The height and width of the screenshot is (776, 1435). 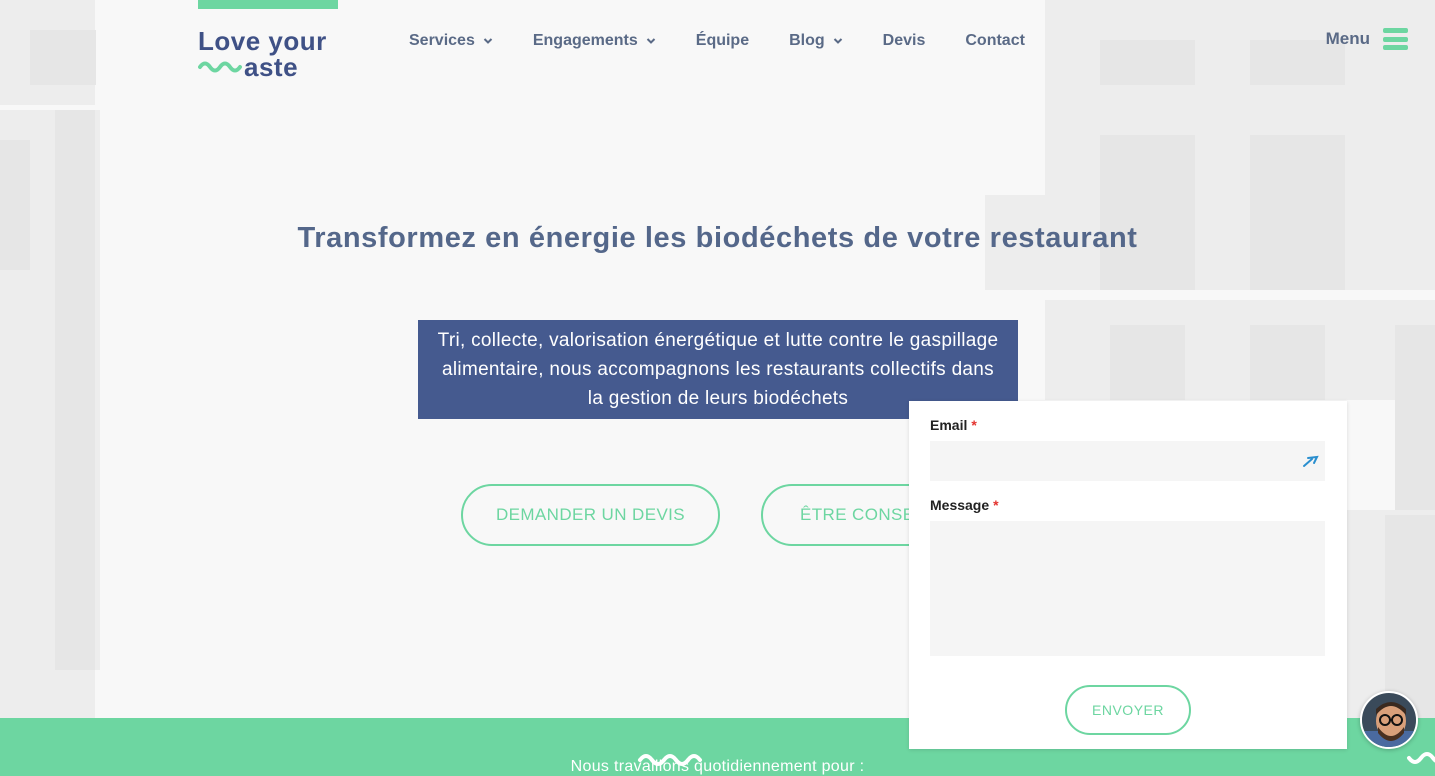 I want to click on message-field, so click(x=1127, y=588).